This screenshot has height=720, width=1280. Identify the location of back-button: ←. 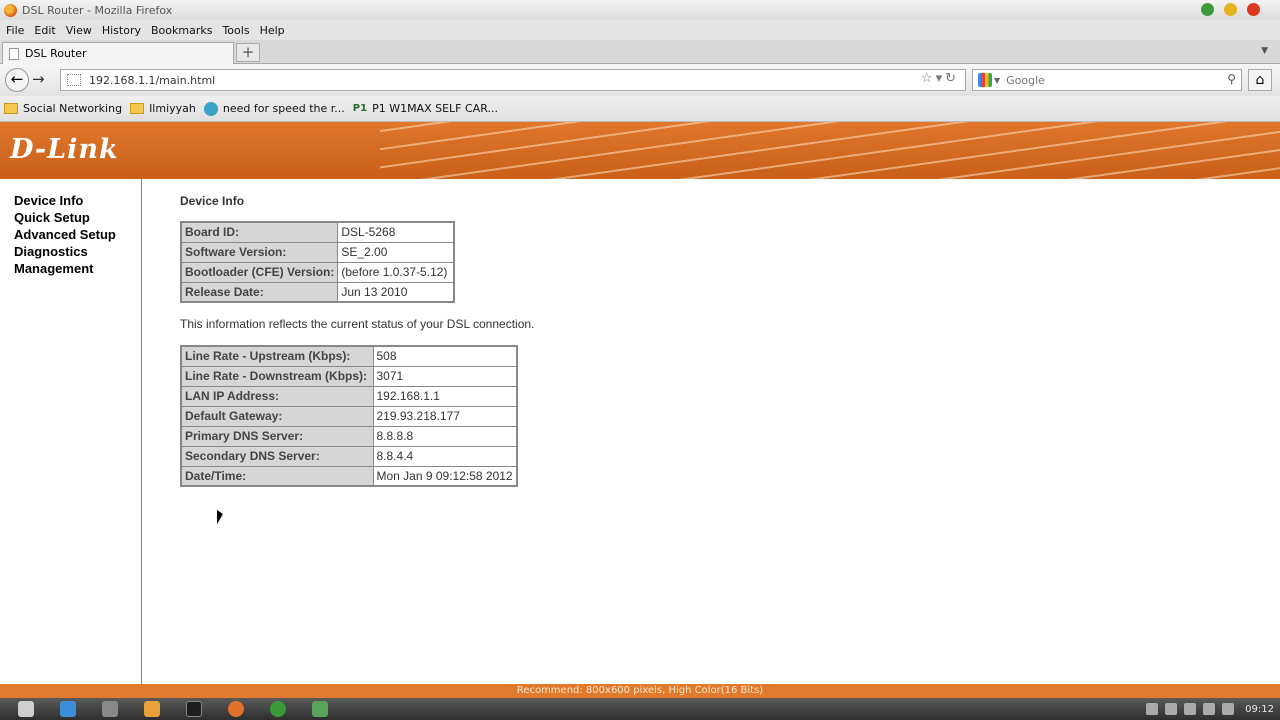
(17, 80).